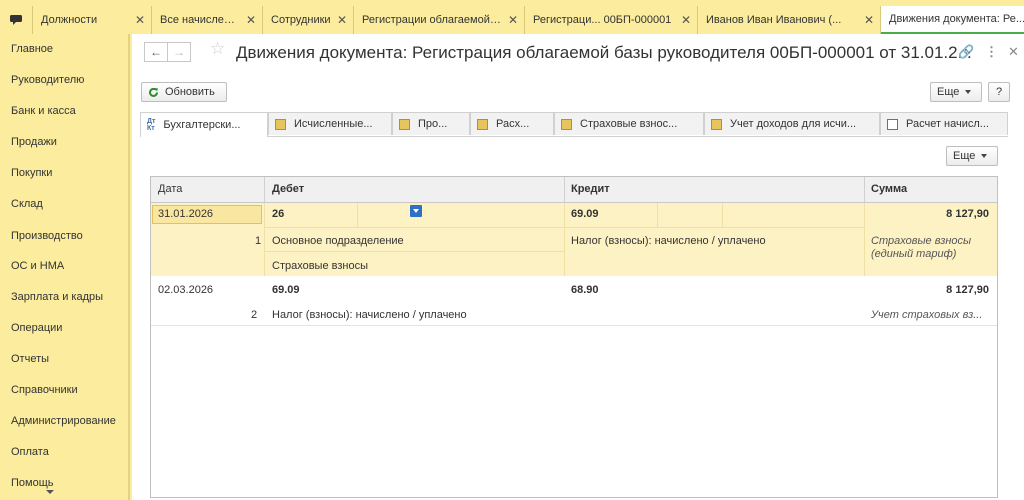  What do you see at coordinates (47, 236) in the screenshot?
I see `sidebar-item-production: Производство` at bounding box center [47, 236].